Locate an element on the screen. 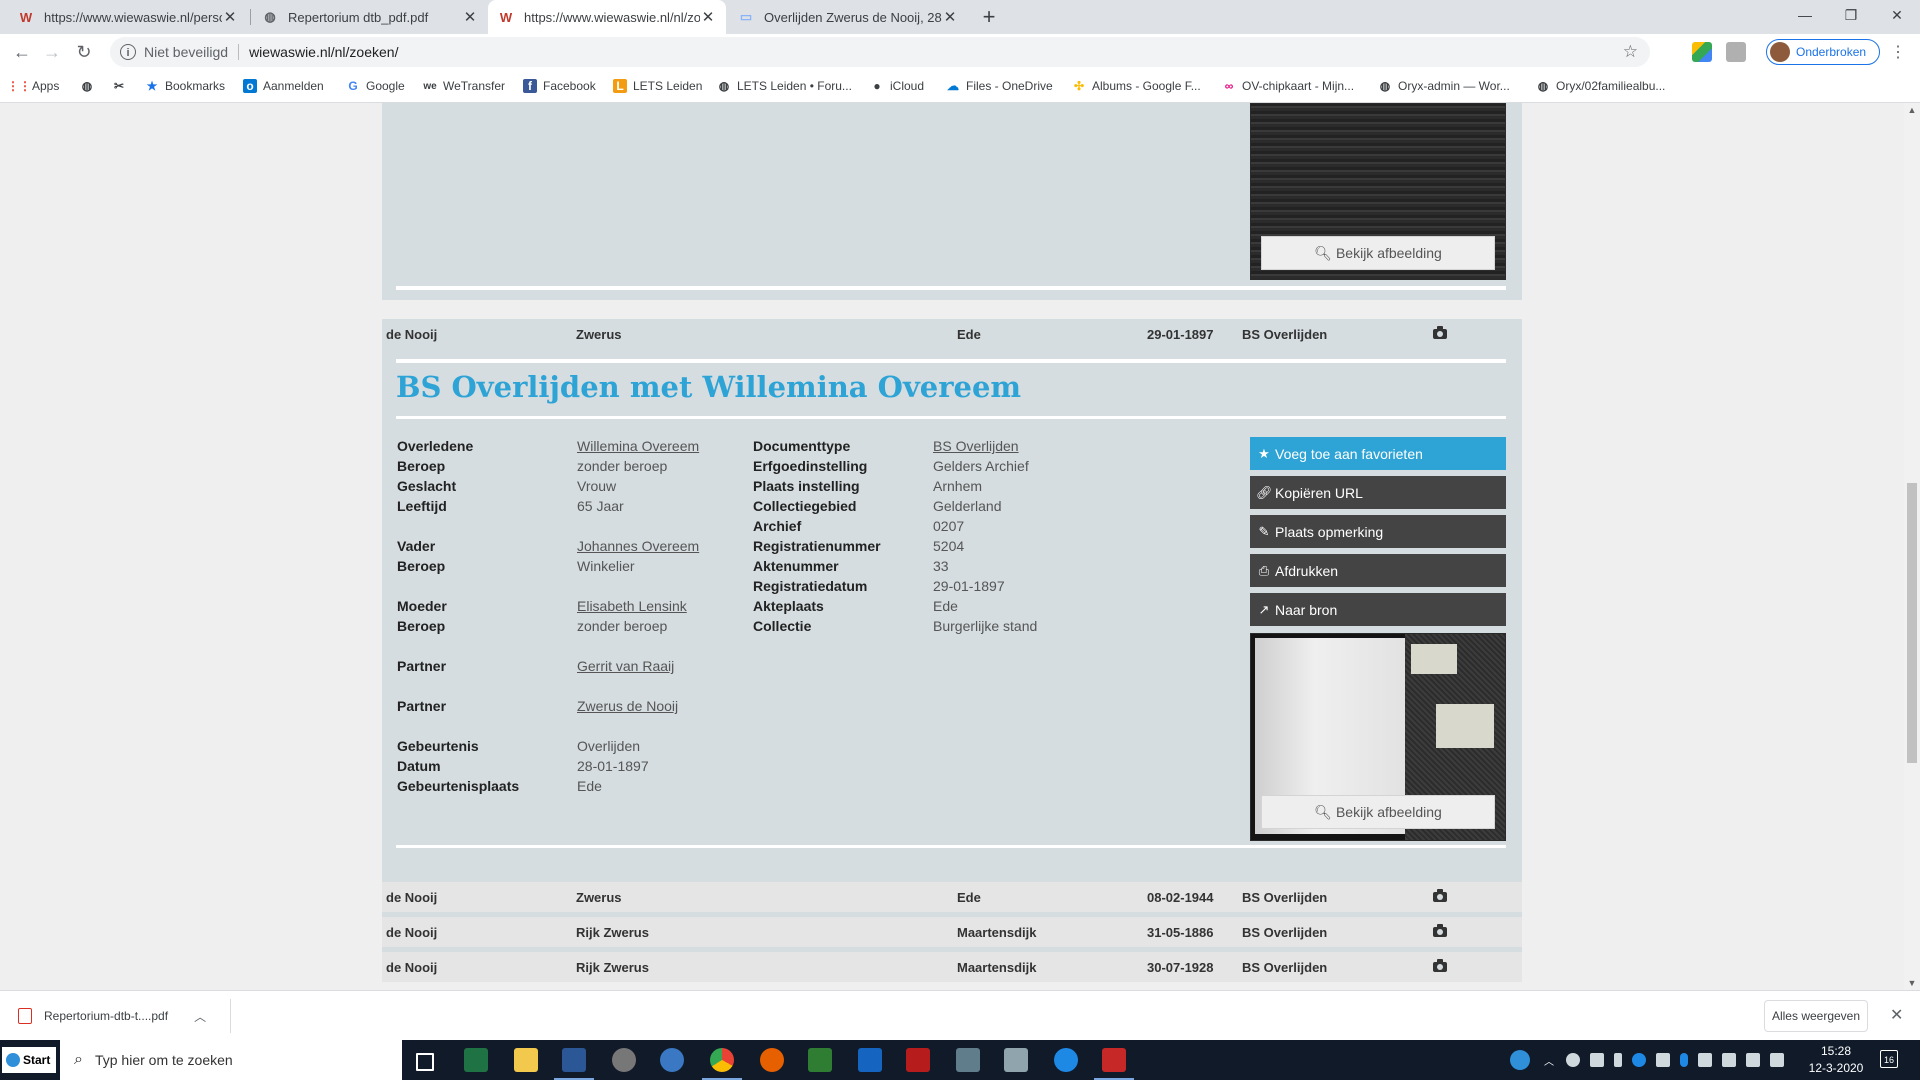 This screenshot has height=1080, width=1920. documenttype-link: BS Overlijden is located at coordinates (976, 446).